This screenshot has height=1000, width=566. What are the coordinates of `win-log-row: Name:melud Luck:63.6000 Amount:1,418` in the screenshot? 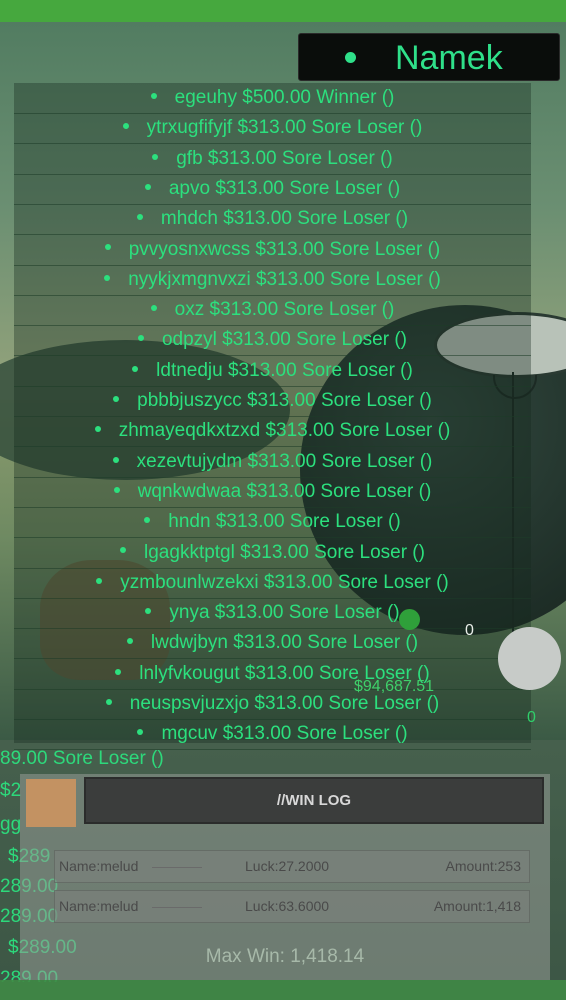 It's located at (292, 906).